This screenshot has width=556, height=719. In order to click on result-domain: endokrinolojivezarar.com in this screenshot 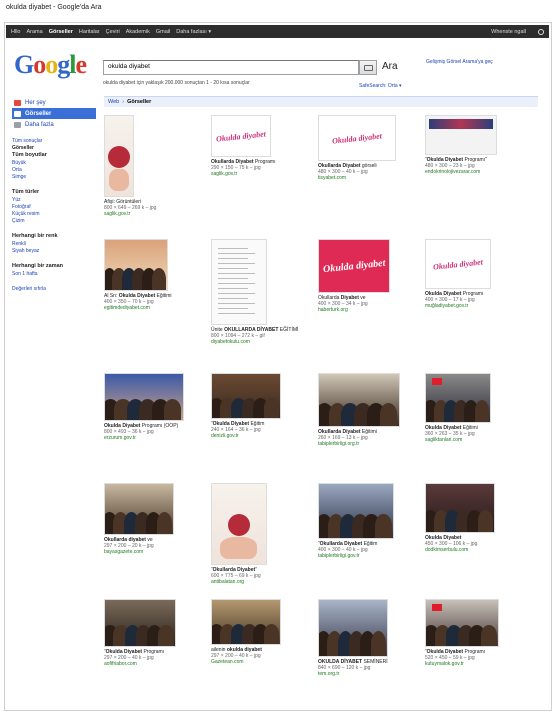, I will do `click(475, 172)`.